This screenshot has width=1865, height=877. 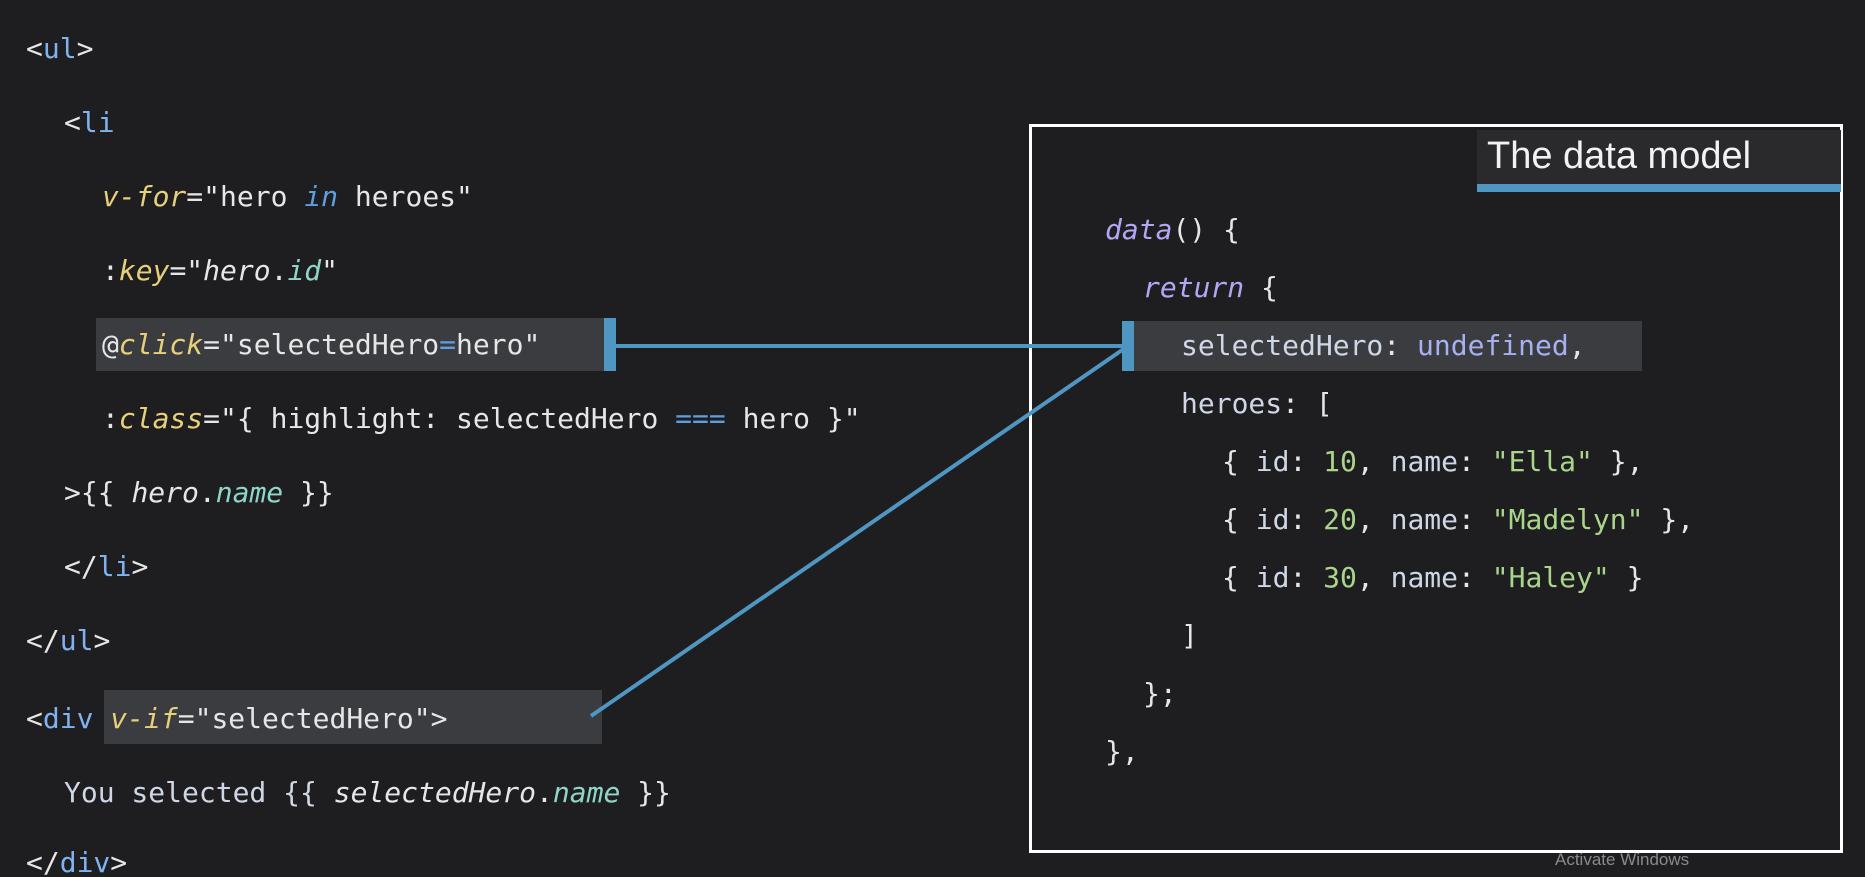 I want to click on connector-v-if-to-selected-hero, so click(x=859, y=531).